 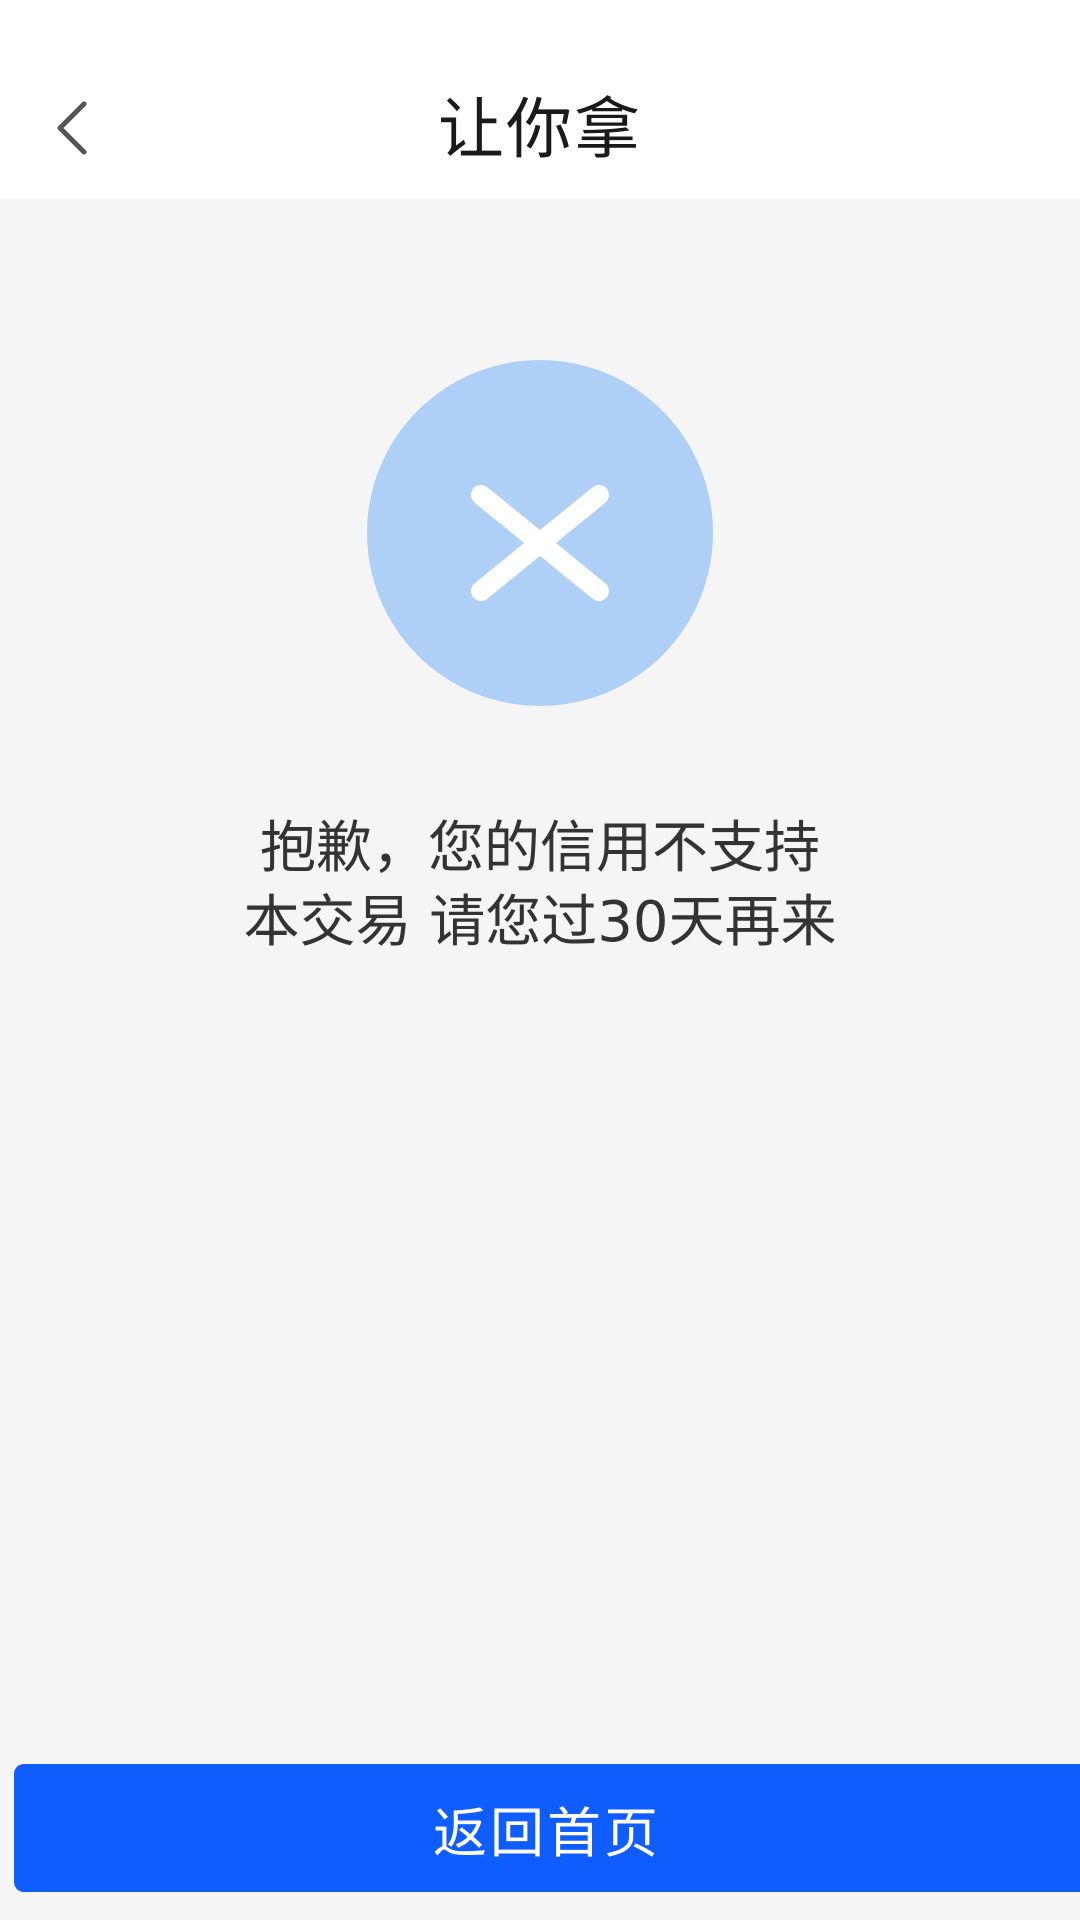 I want to click on result-message: 抱歉，您的信用不支持 本交易 请您过30天再来, so click(x=540, y=886).